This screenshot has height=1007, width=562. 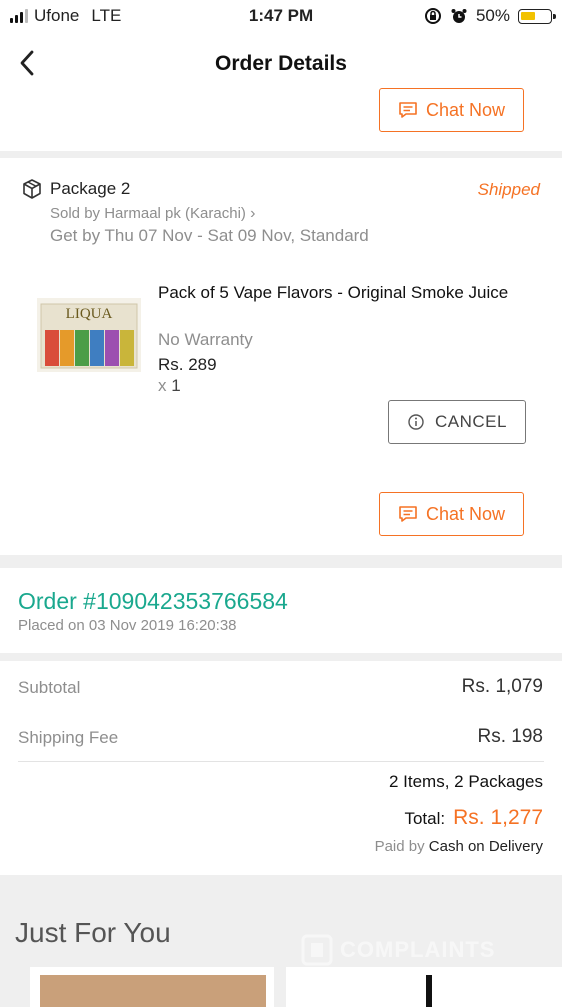 I want to click on summary-divider, so click(x=281, y=761).